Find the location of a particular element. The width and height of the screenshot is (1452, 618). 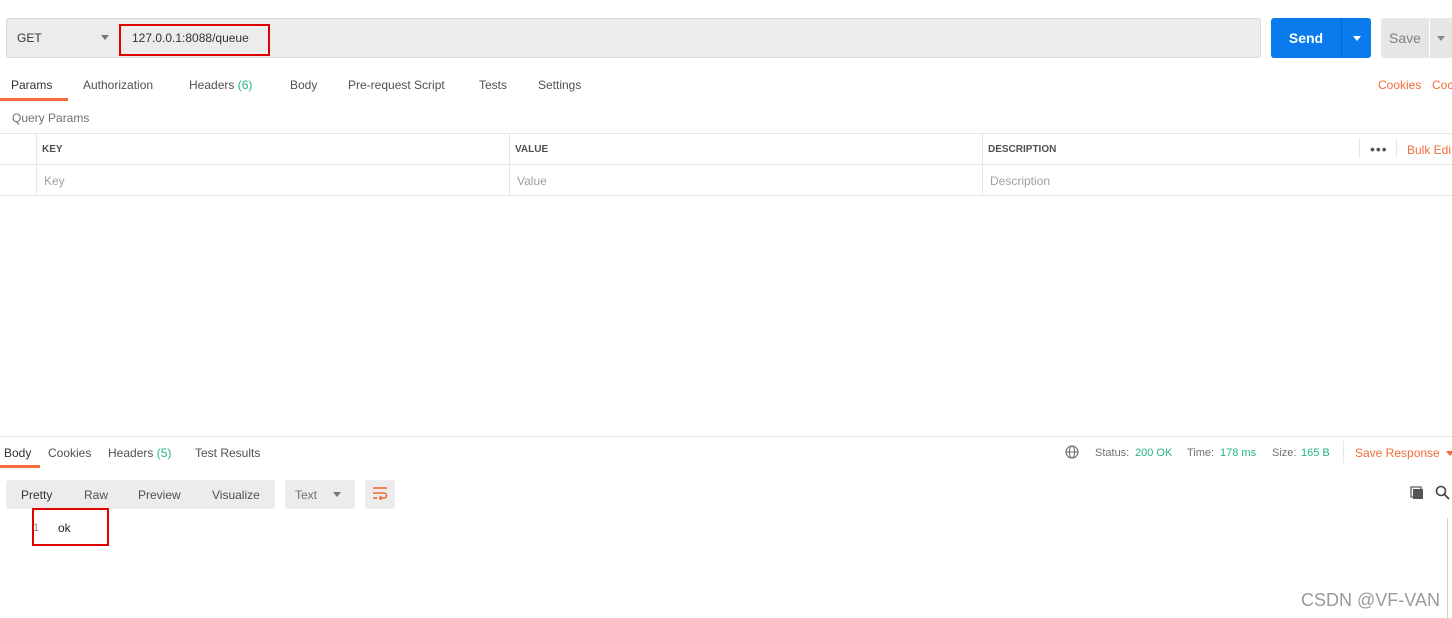

scrollbar is located at coordinates (1447, 568).